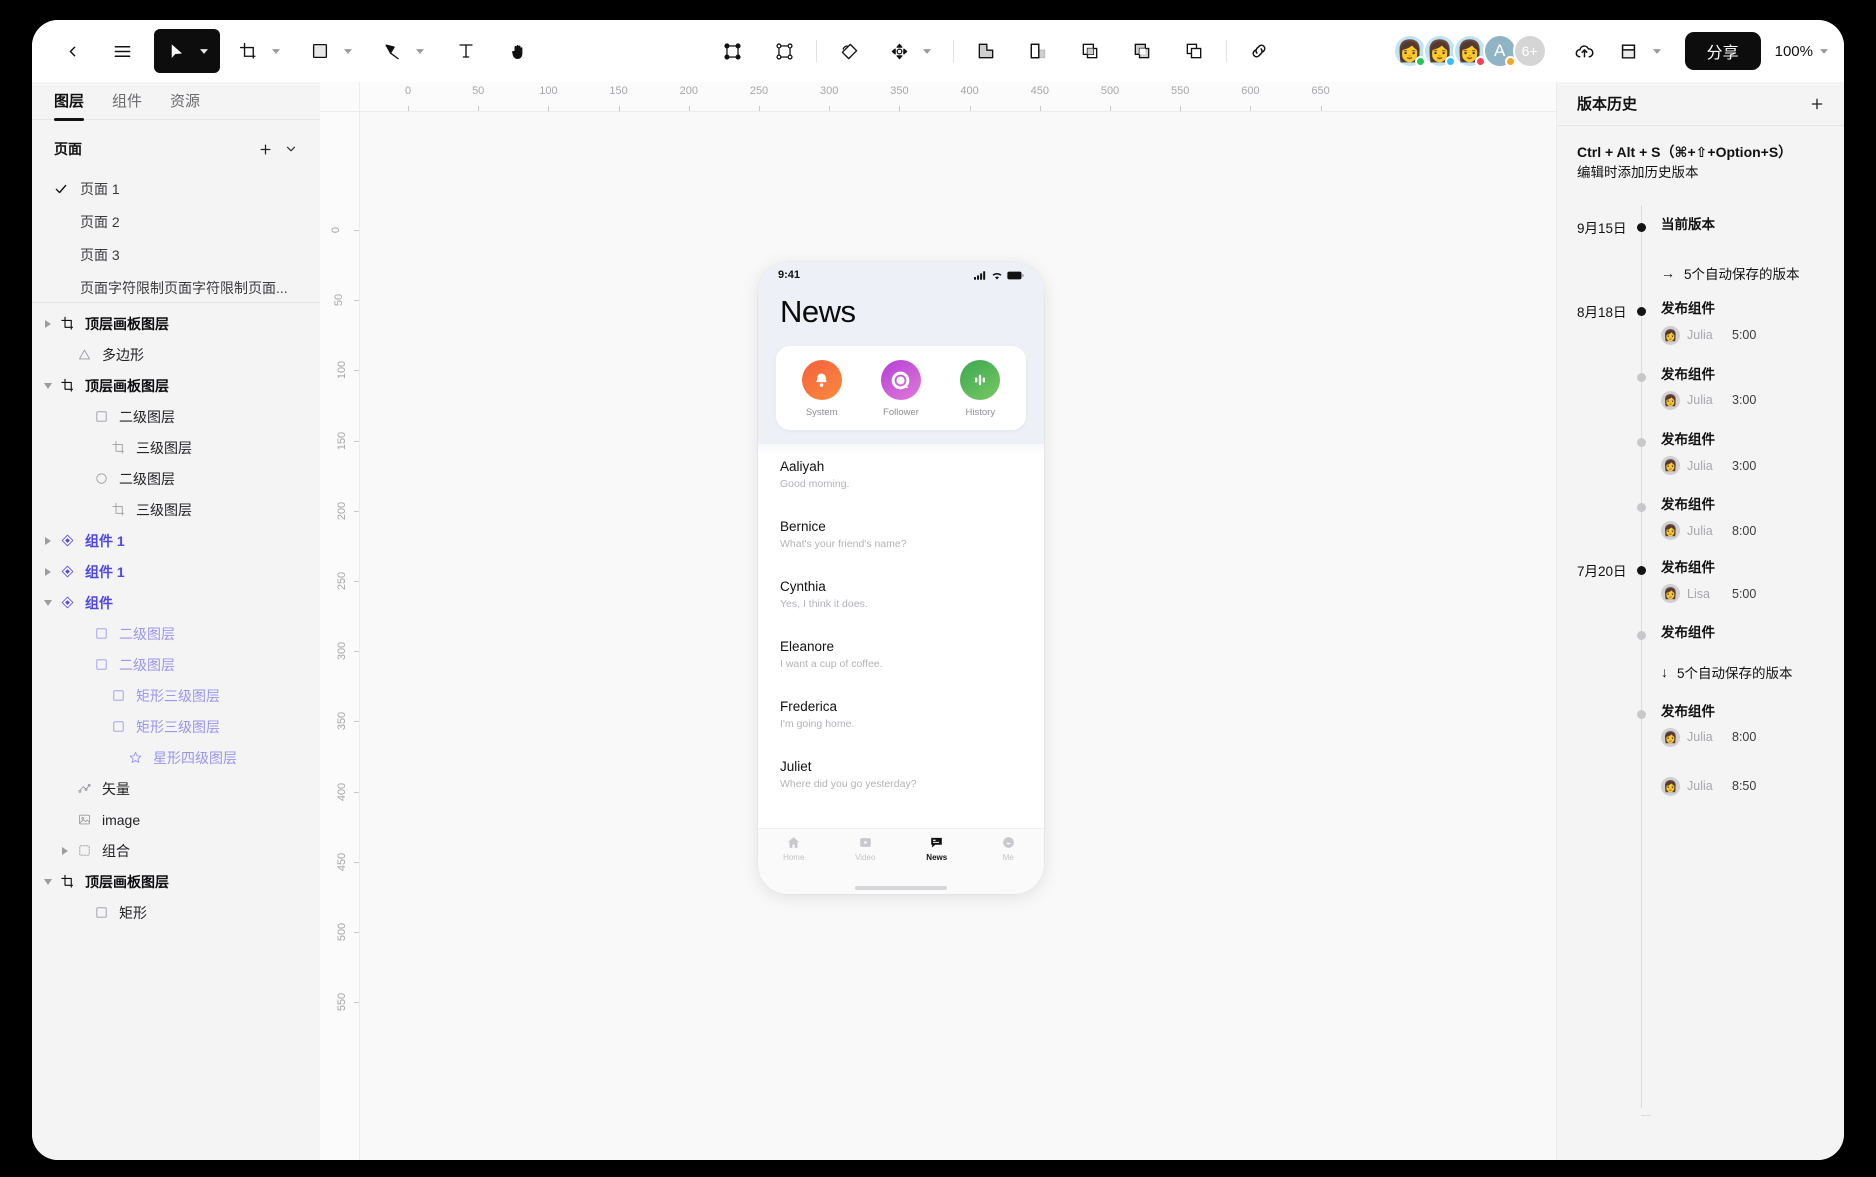 The image size is (1876, 1177). Describe the element at coordinates (937, 848) in the screenshot. I see `phone-tab-news: News` at that location.